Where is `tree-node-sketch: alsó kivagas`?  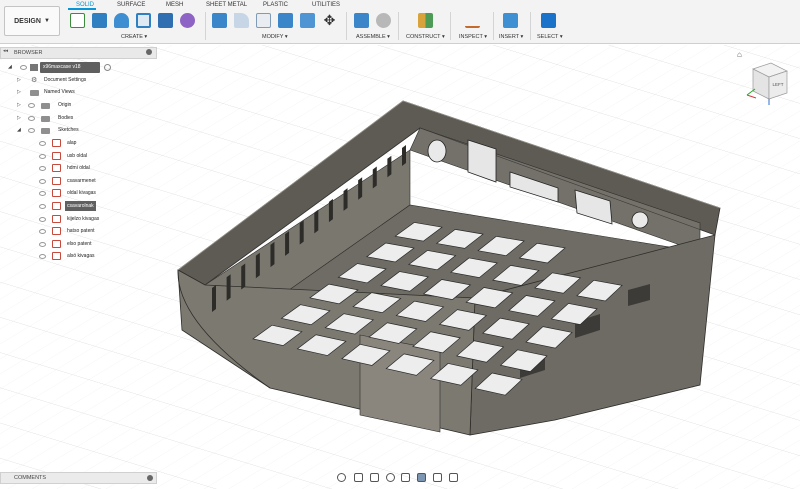
tree-node-sketch: alsó kivagas is located at coordinates (81, 256).